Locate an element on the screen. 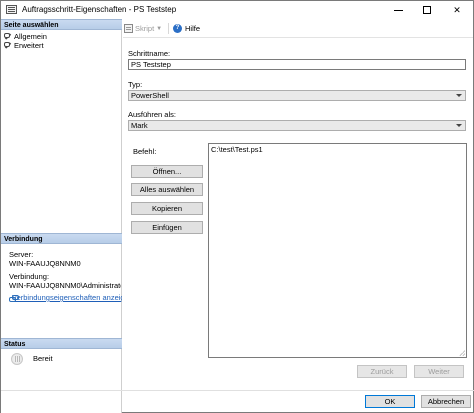 This screenshot has width=474, height=413. type-select: PowerShell is located at coordinates (297, 95).